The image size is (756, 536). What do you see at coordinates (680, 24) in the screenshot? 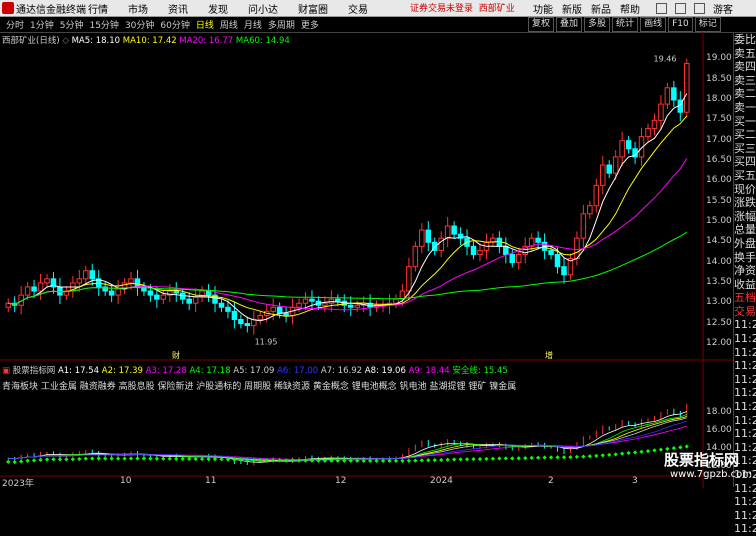
I see `tool-f10: F10` at bounding box center [680, 24].